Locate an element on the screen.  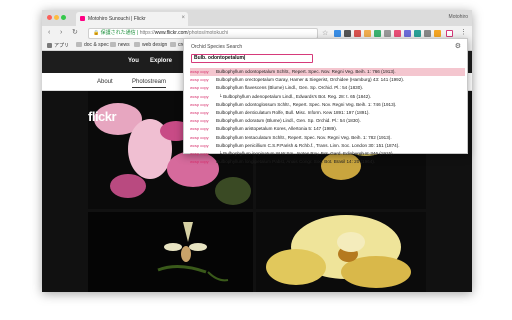
close-tab-icon: × is located at coordinates (183, 18).